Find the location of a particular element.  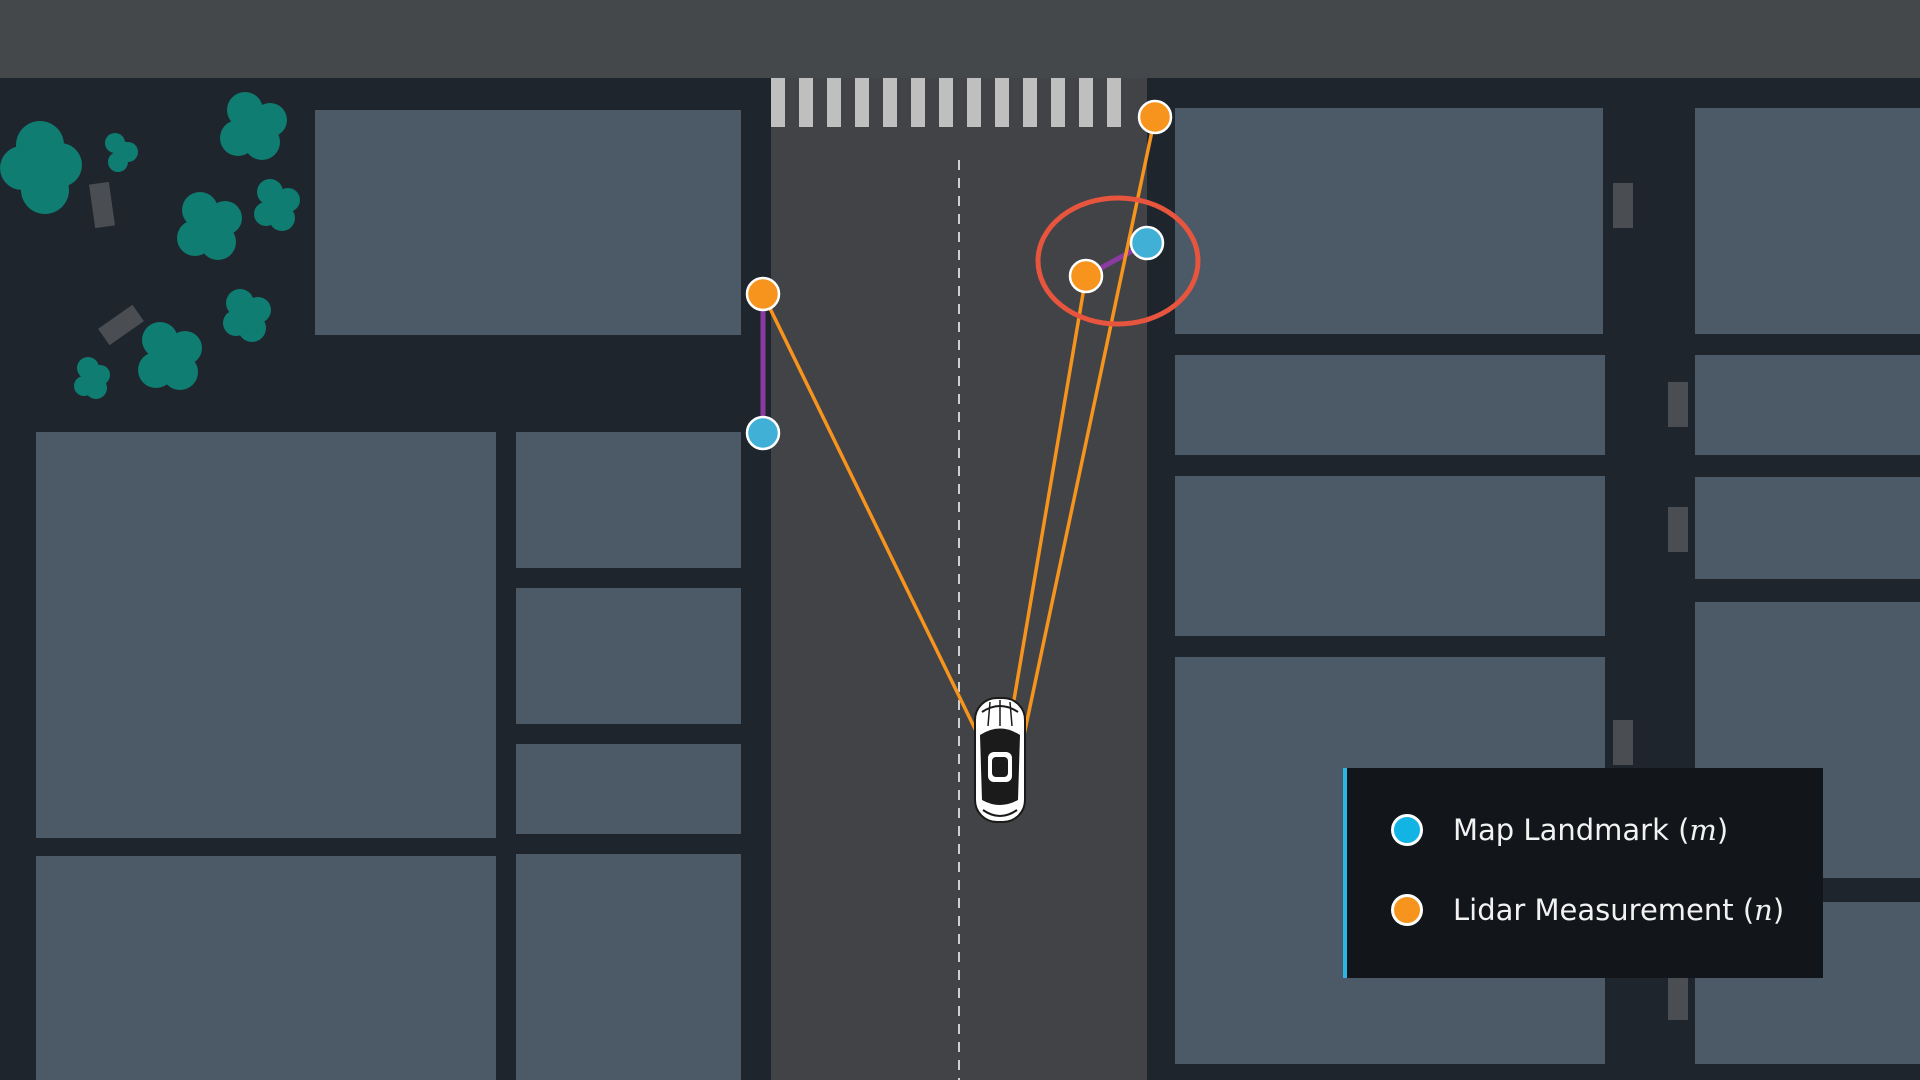

legend-label: Map Landmark (m) is located at coordinates (1591, 830).